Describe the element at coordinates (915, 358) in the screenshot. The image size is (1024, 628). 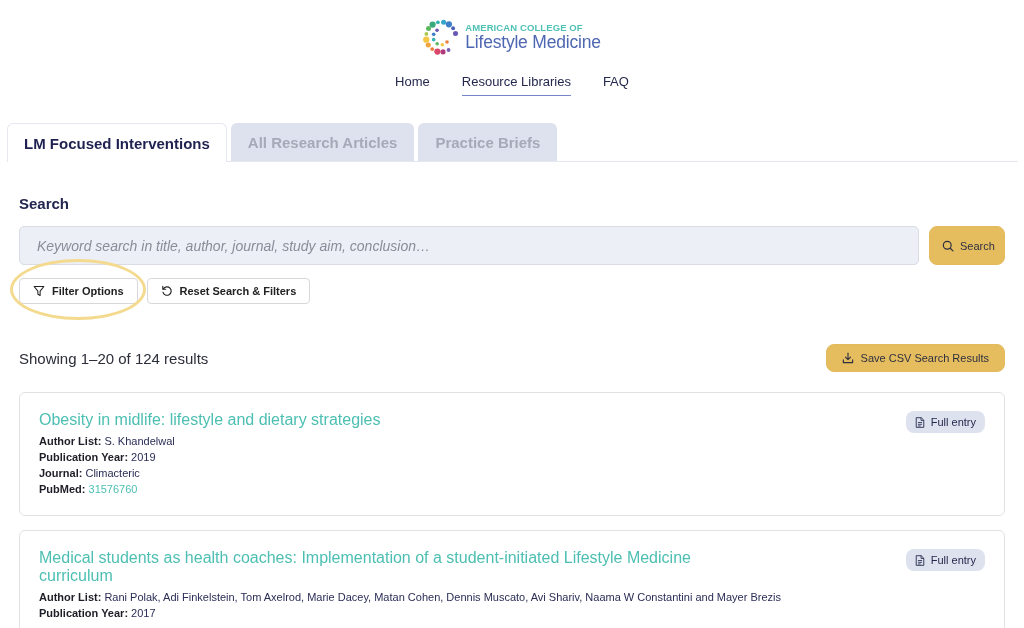
I see `save-csv-button: Save CSV Search Results` at that location.